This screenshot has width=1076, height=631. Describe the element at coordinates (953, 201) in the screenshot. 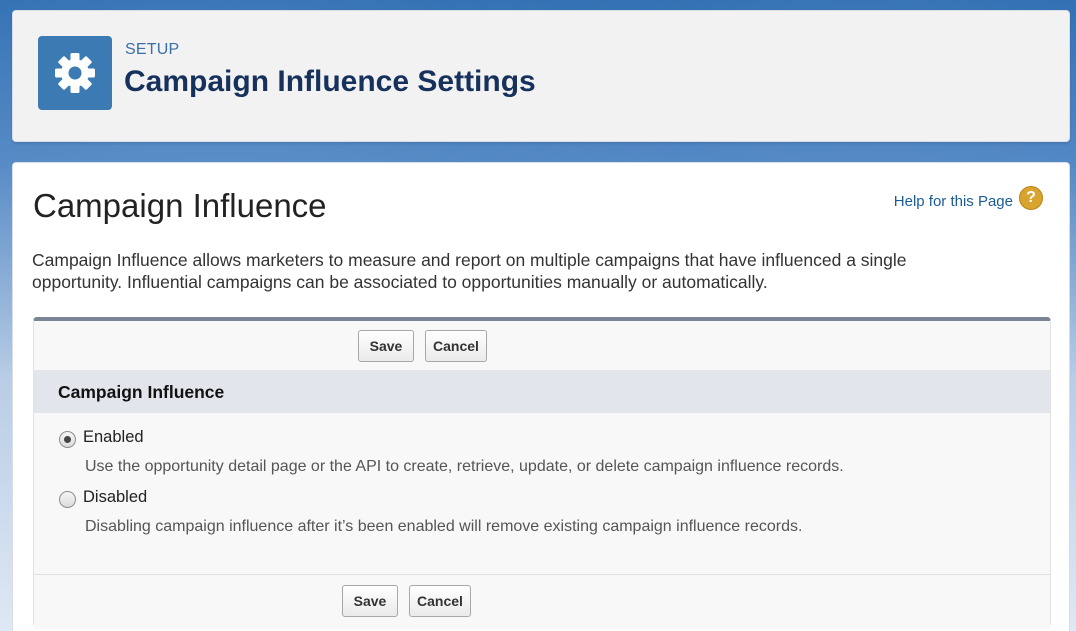

I see `help-for-this-page-link: Help for this Page` at that location.